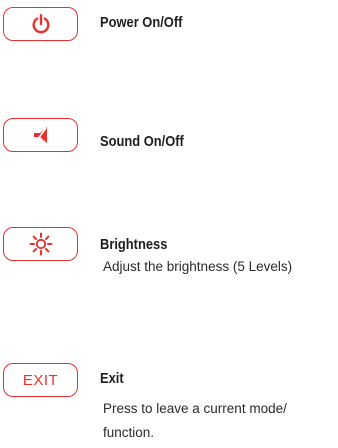 The image size is (338, 448). I want to click on power-button, so click(40, 24).